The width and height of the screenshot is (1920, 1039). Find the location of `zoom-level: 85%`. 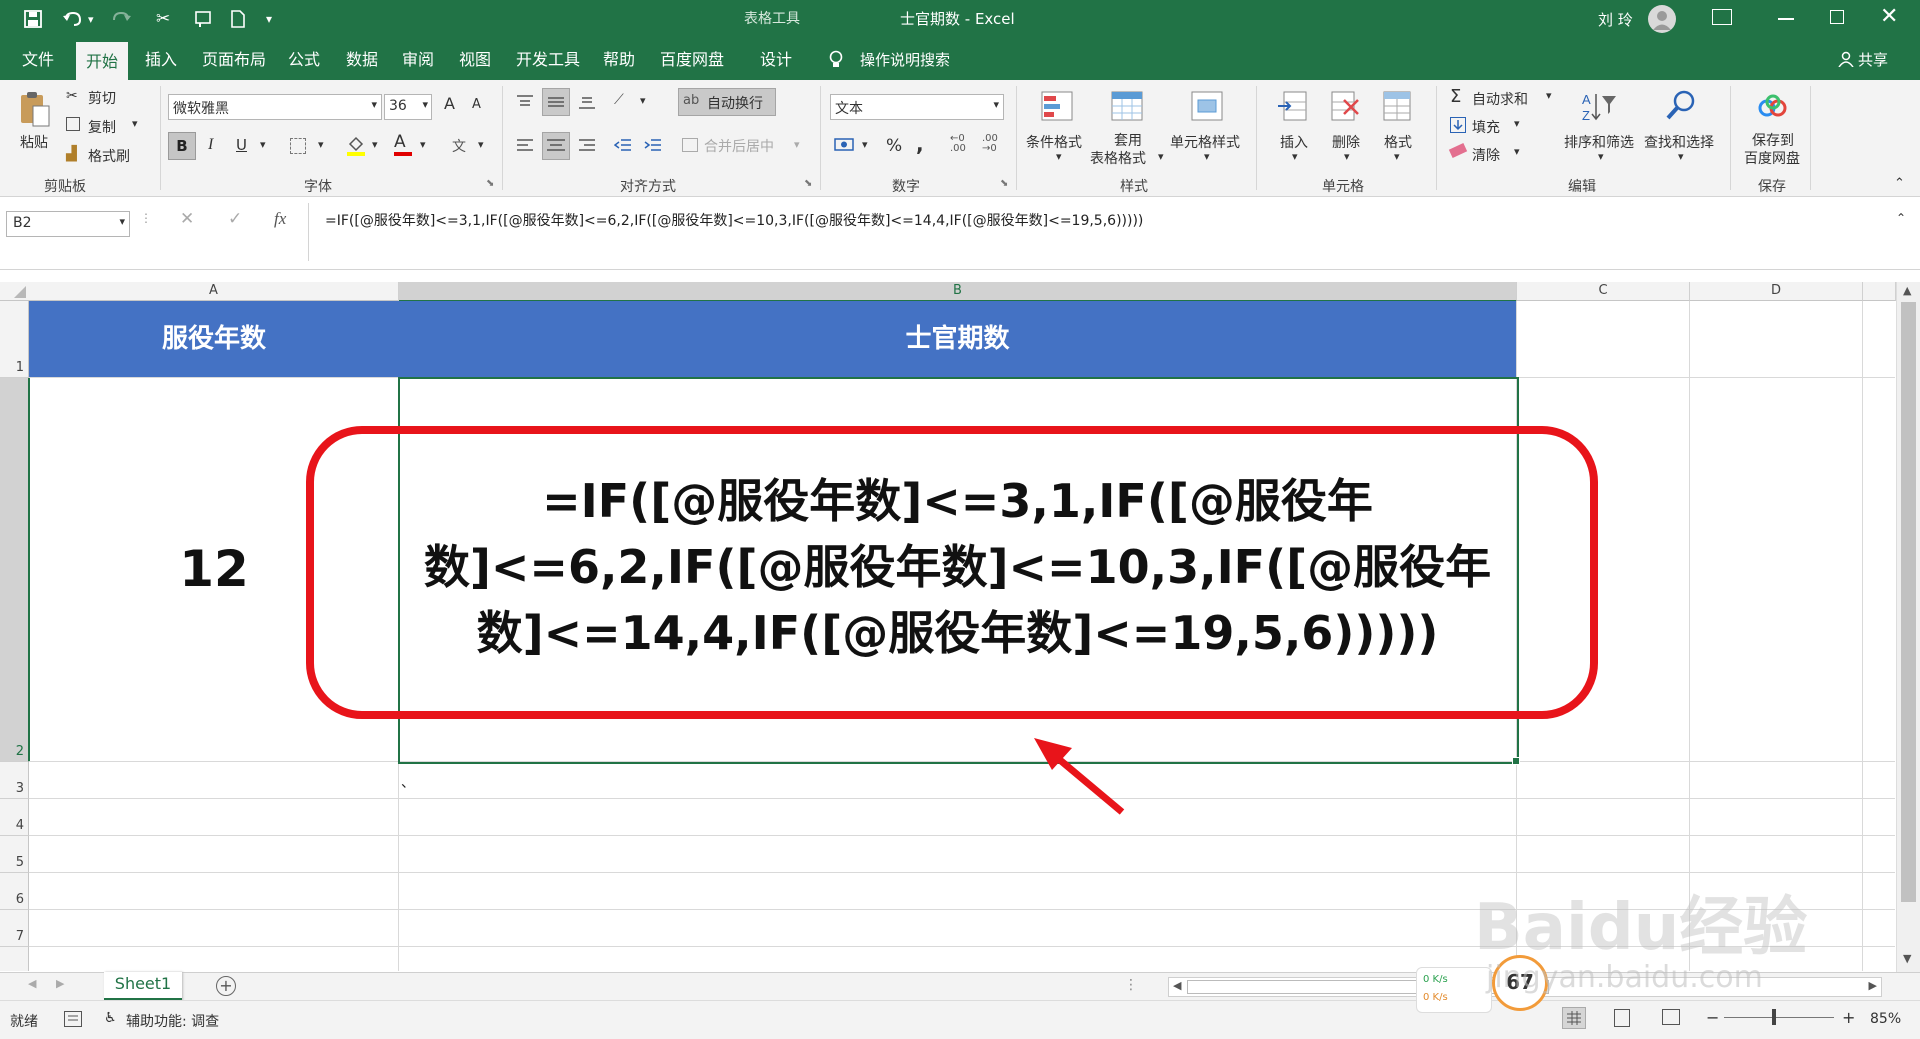

zoom-level: 85% is located at coordinates (1885, 1019).